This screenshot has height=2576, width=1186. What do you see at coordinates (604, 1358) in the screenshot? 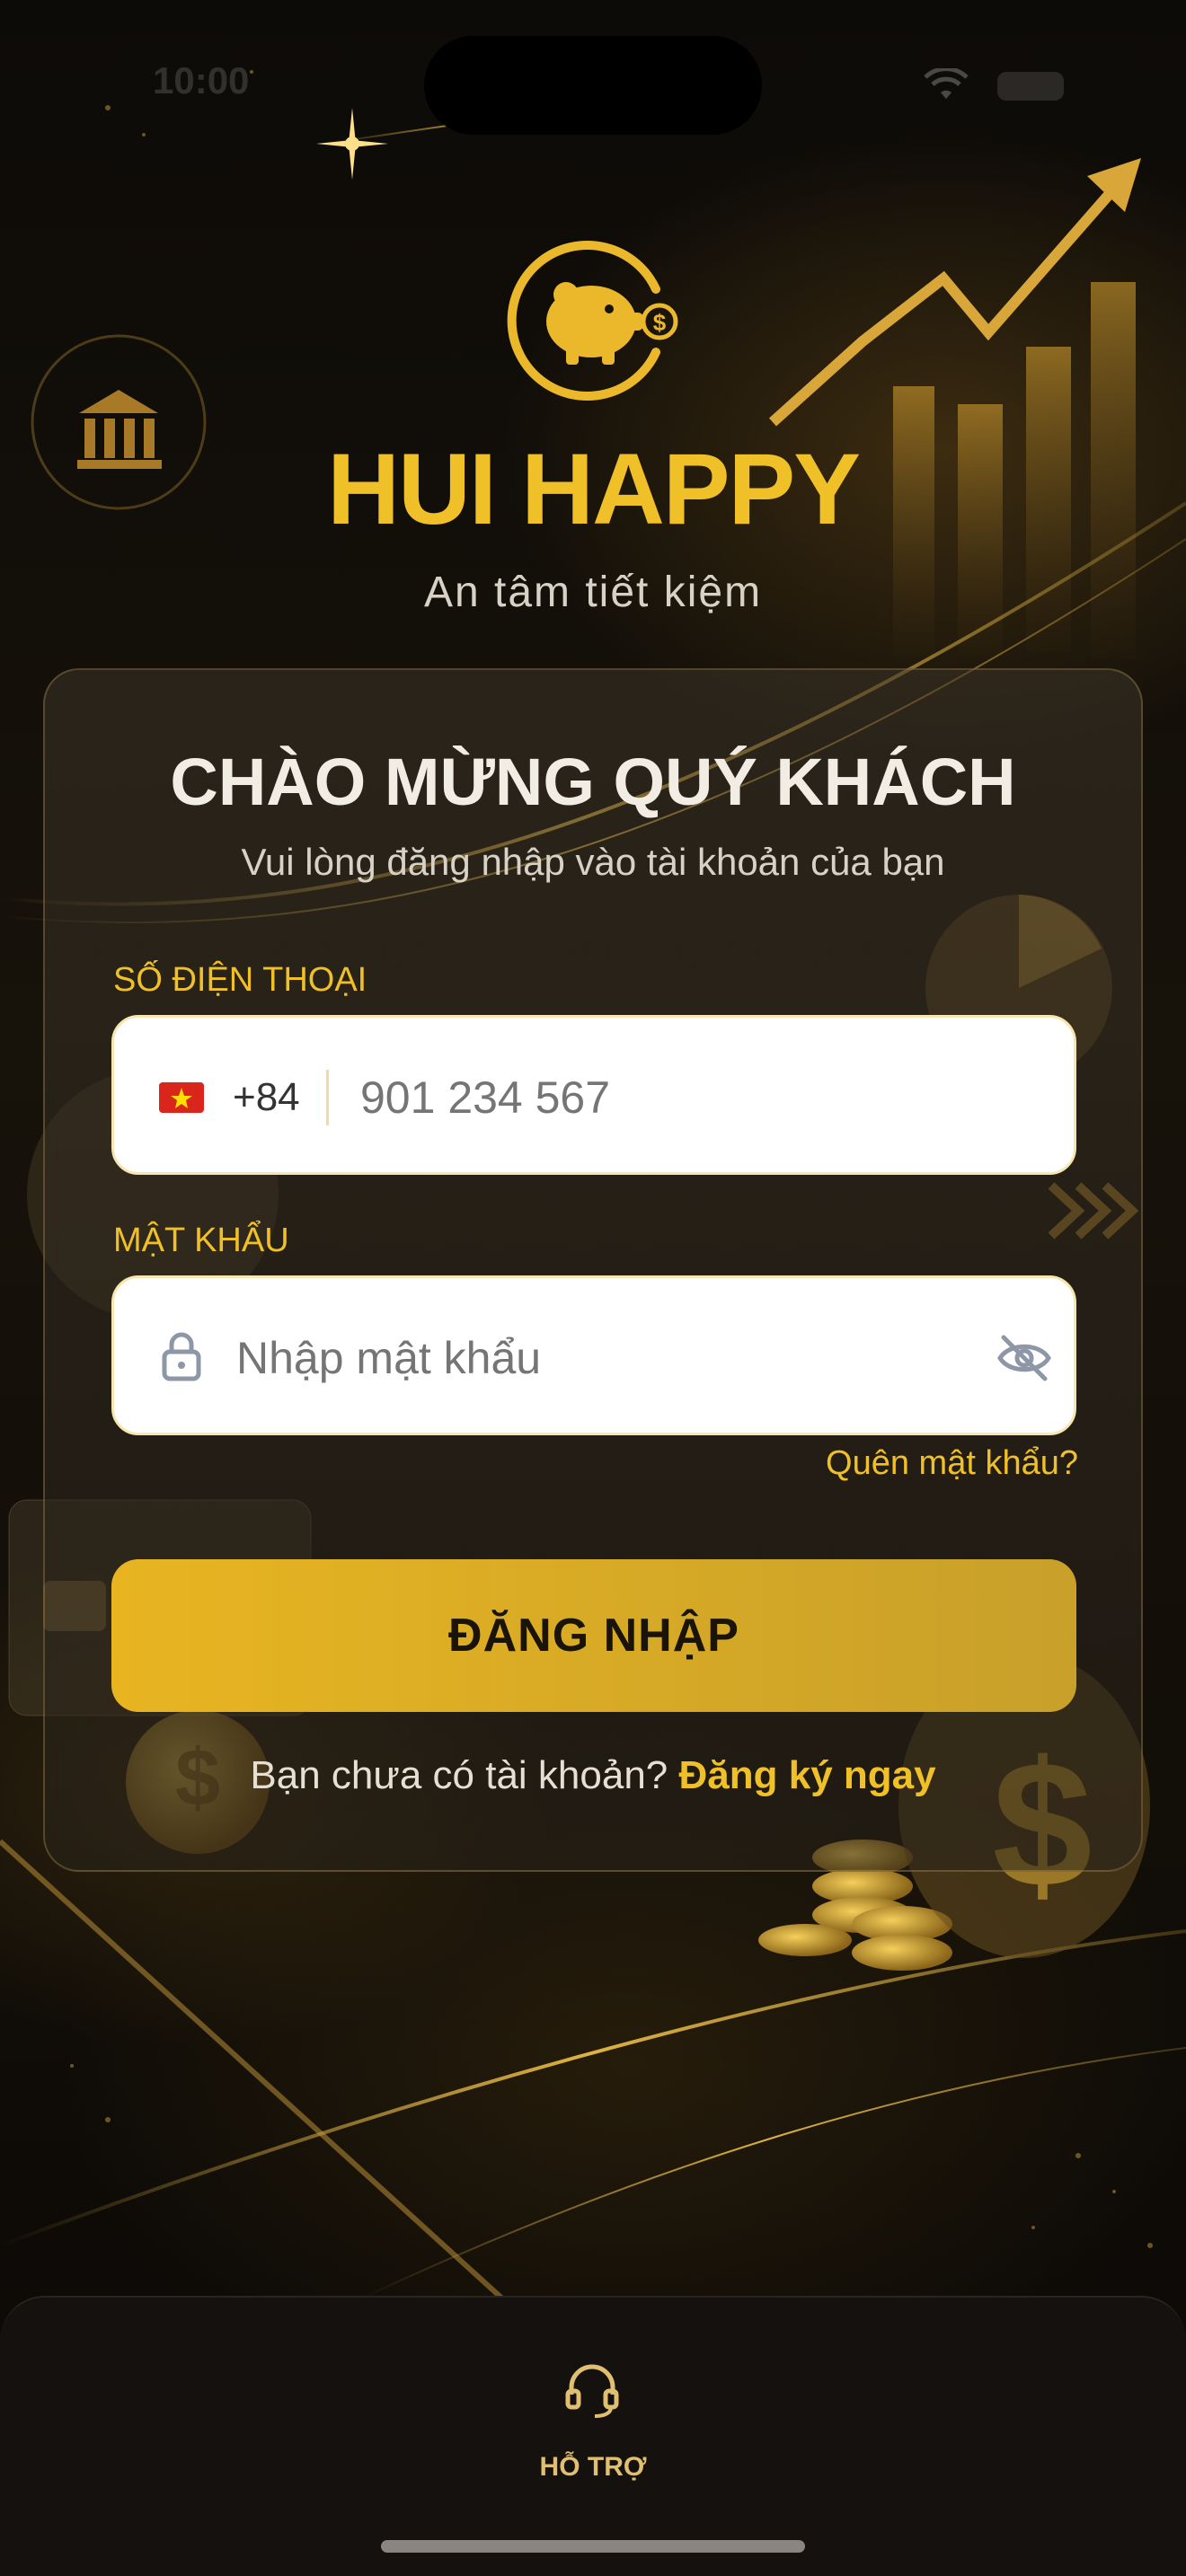
I see `password-input` at bounding box center [604, 1358].